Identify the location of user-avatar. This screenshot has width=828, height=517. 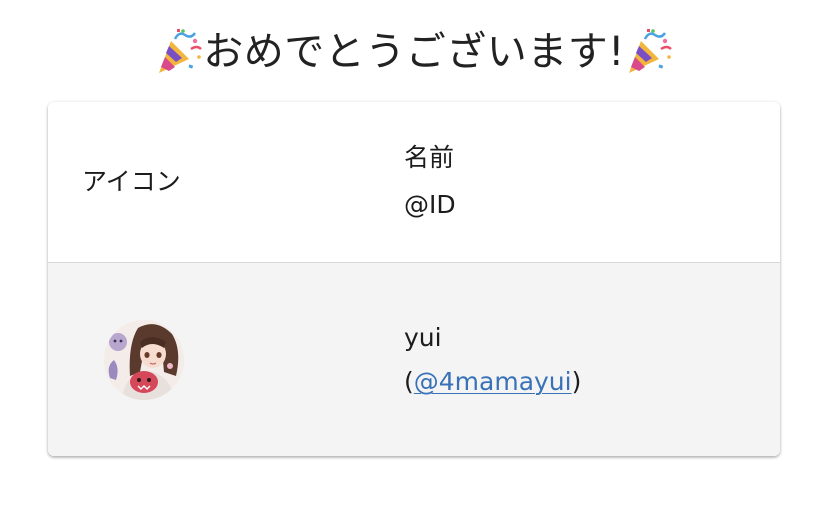
(144, 360).